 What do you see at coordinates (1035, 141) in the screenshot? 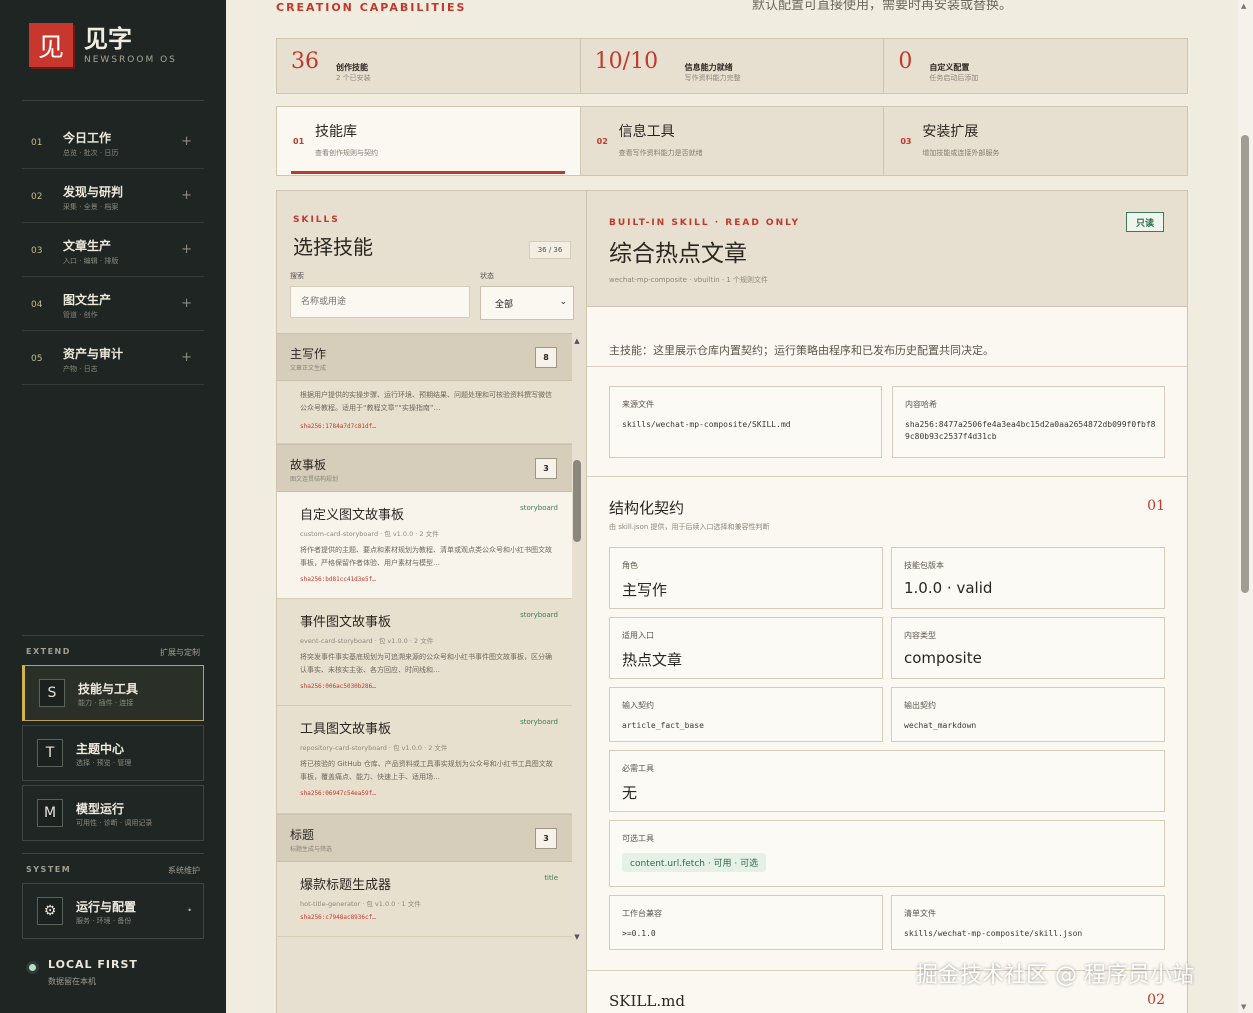
I see `tab-install-extensions: 03 安装扩展 增加技能或连接外部服务` at bounding box center [1035, 141].